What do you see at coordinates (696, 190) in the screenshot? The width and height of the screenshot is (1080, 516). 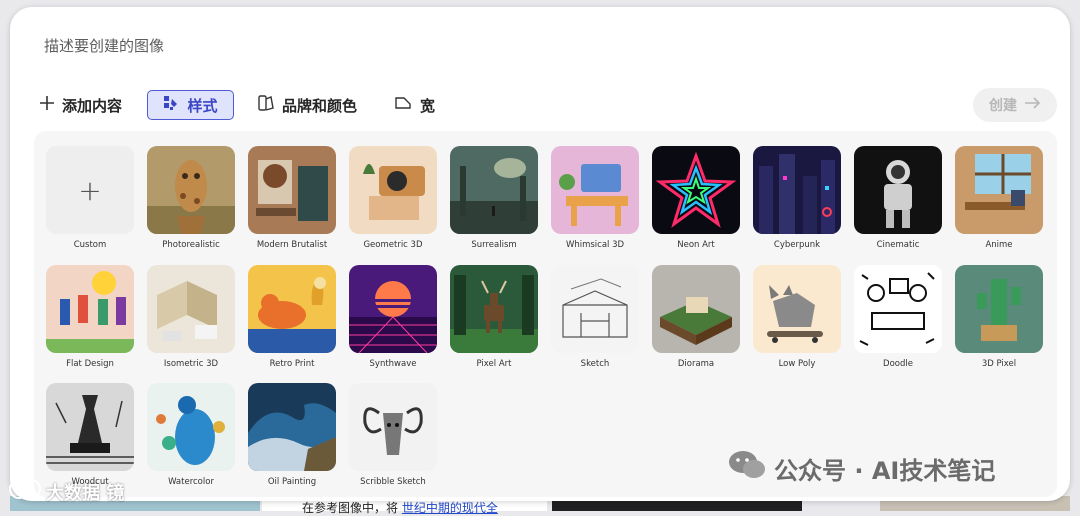 I see `neon-star-thumbnail` at bounding box center [696, 190].